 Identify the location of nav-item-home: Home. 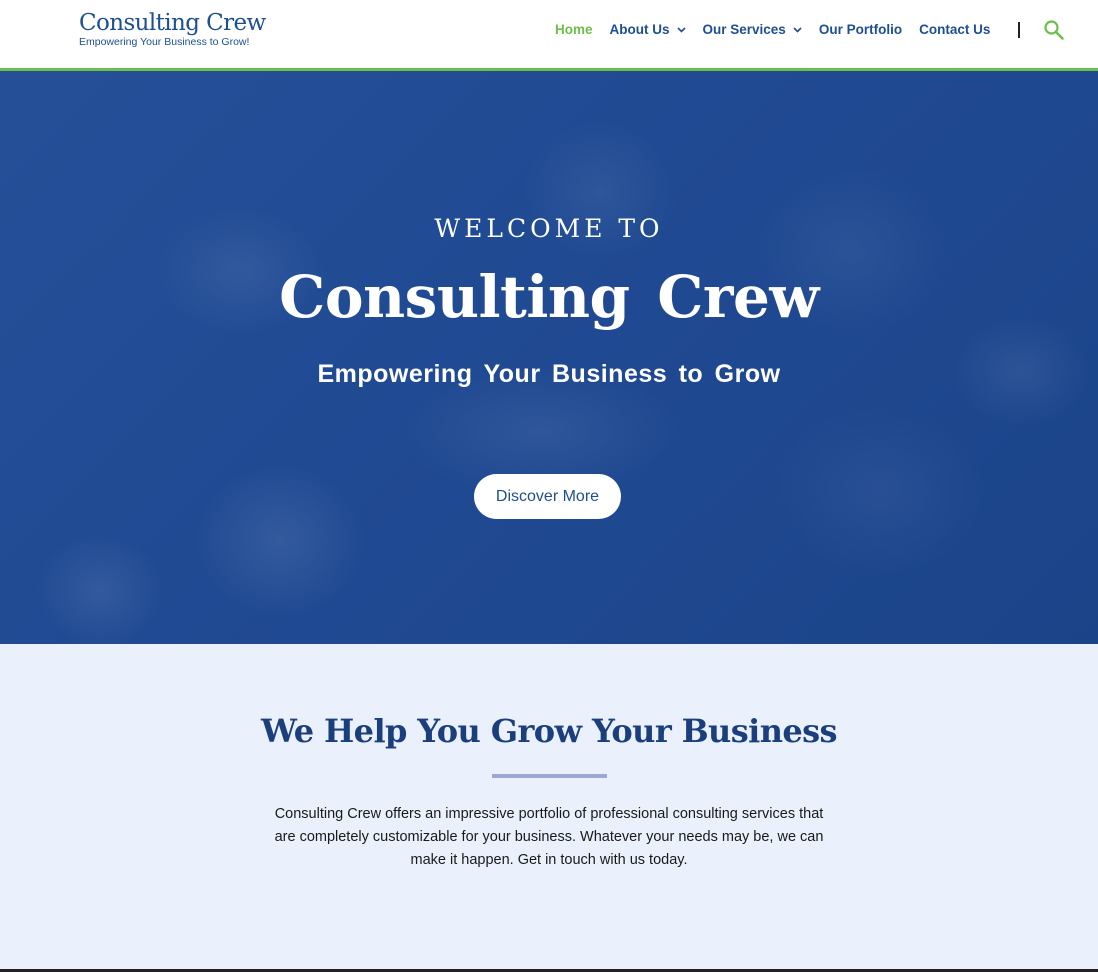
(574, 29).